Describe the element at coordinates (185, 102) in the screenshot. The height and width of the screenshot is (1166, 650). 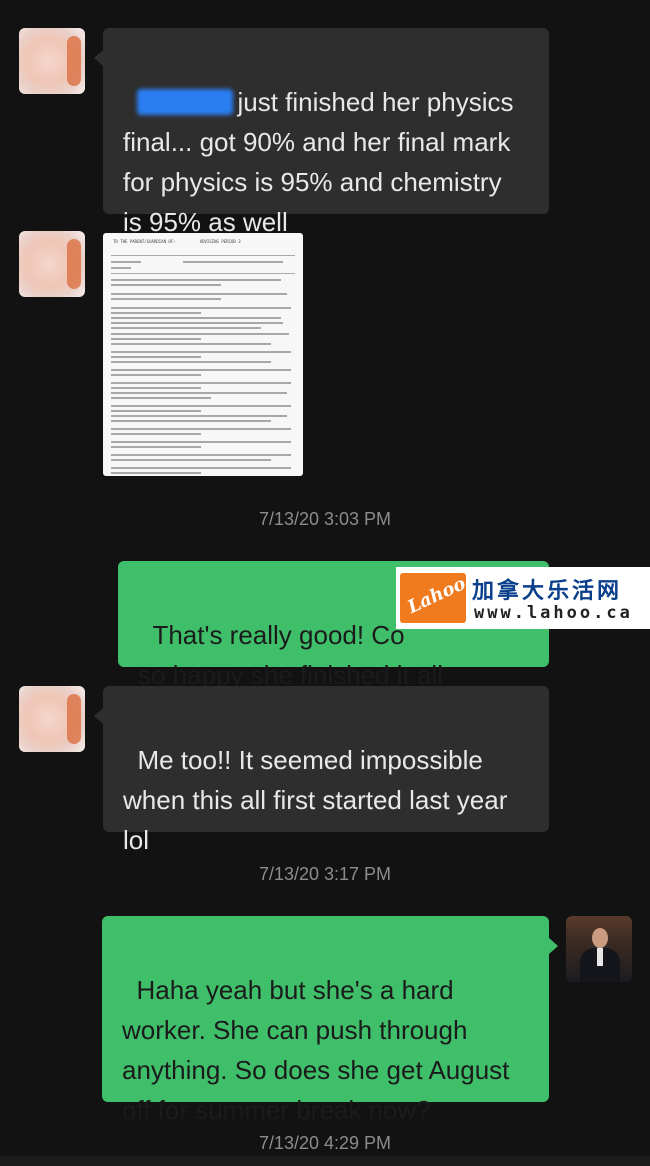
I see `redacted-name` at that location.